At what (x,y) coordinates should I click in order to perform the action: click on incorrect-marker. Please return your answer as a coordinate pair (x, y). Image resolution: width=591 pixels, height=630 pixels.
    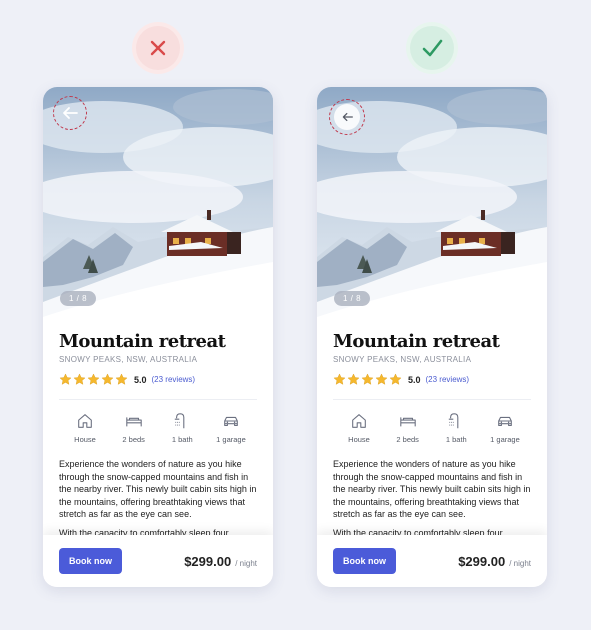
    Looking at the image, I should click on (158, 48).